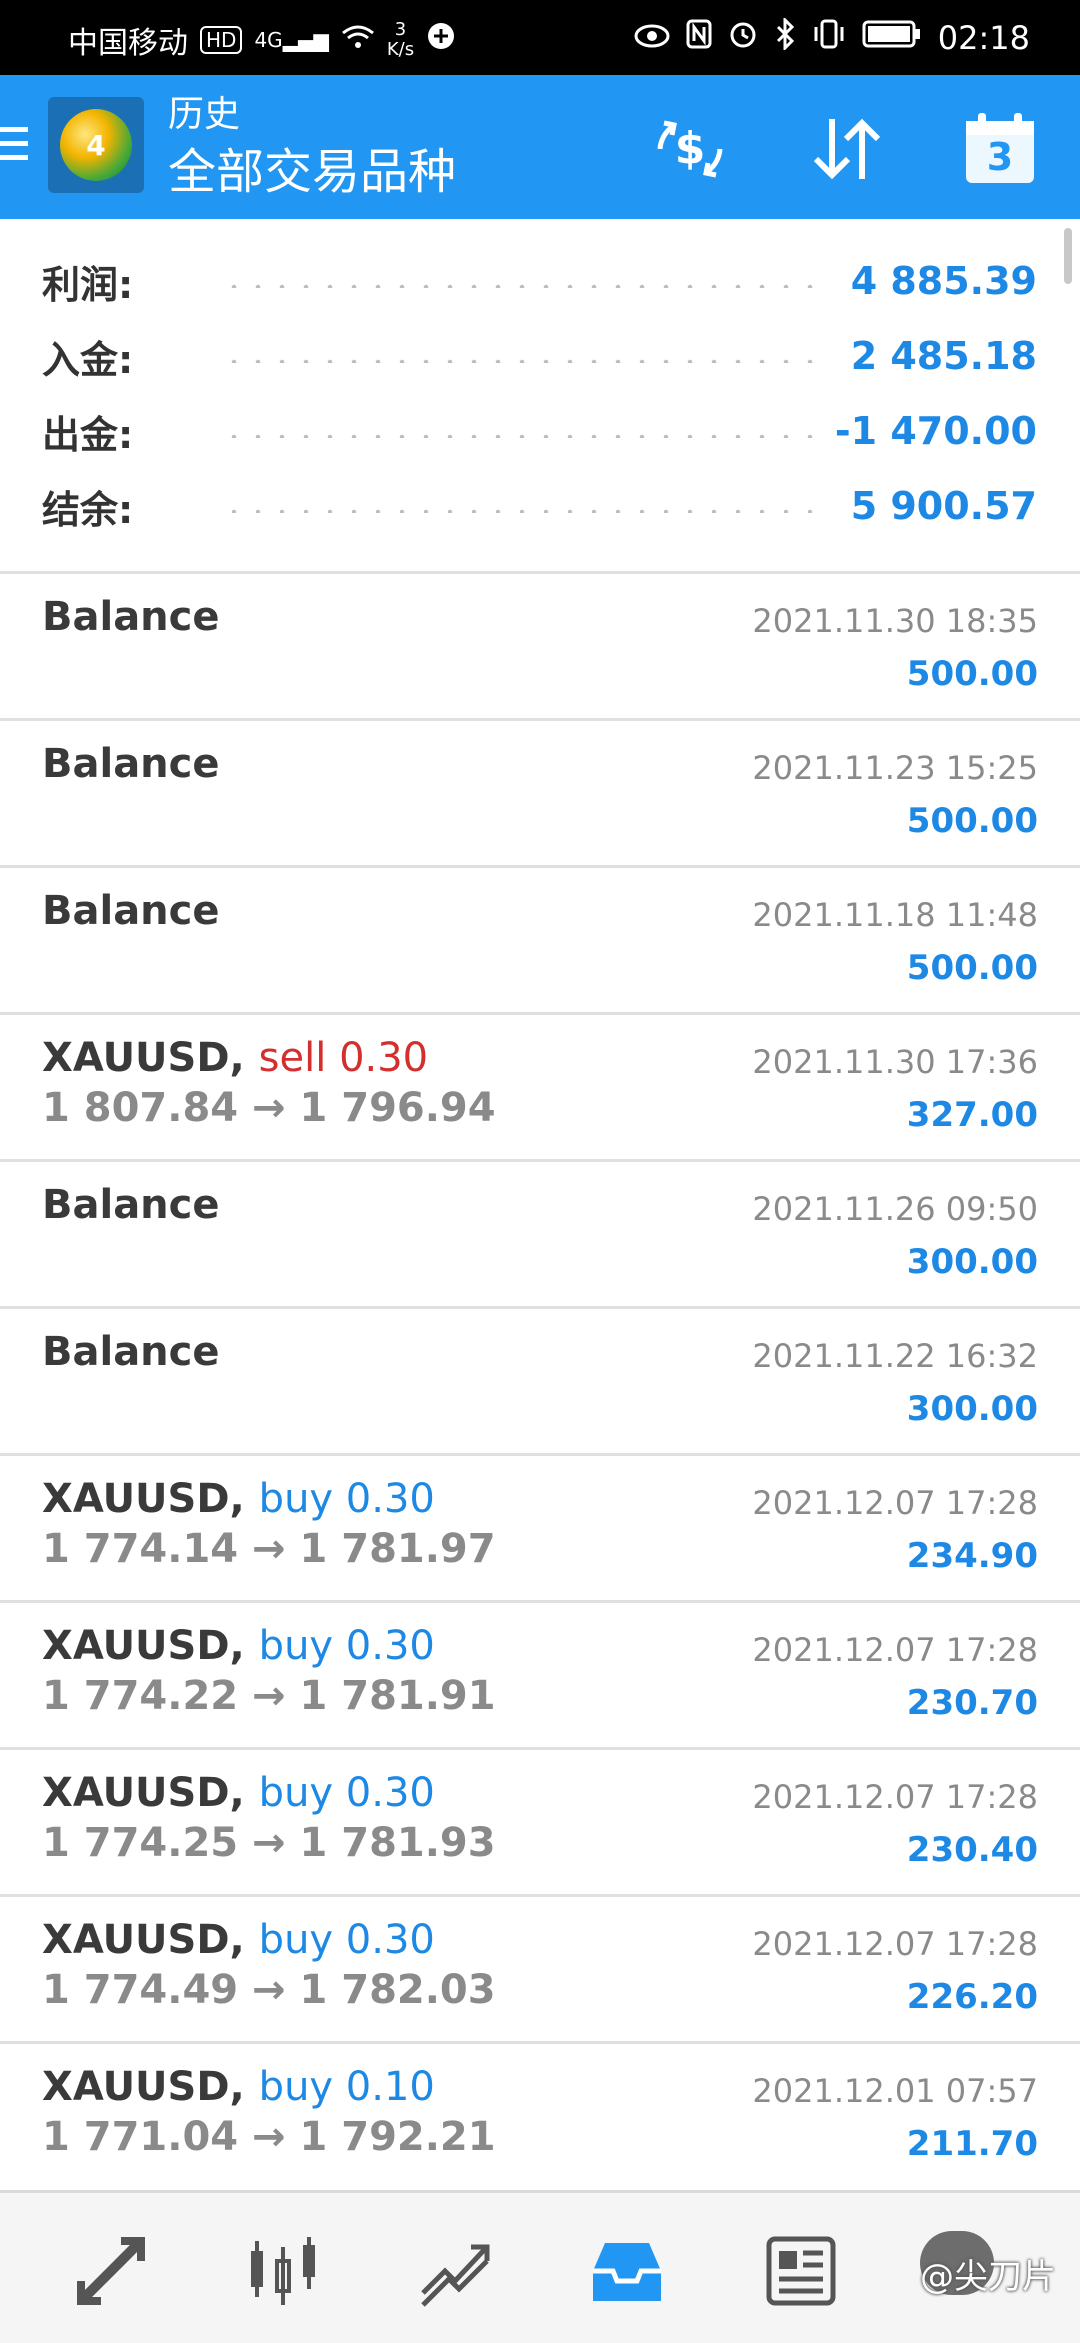  I want to click on deal-prices: 1 807.84 → 1 796.94, so click(269, 1108).